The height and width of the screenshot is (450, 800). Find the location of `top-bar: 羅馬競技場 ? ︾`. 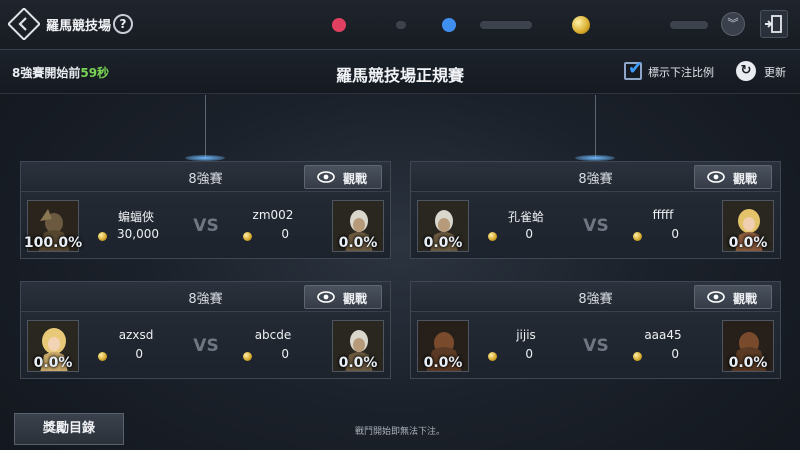

top-bar: 羅馬競技場 ? ︾ is located at coordinates (400, 25).